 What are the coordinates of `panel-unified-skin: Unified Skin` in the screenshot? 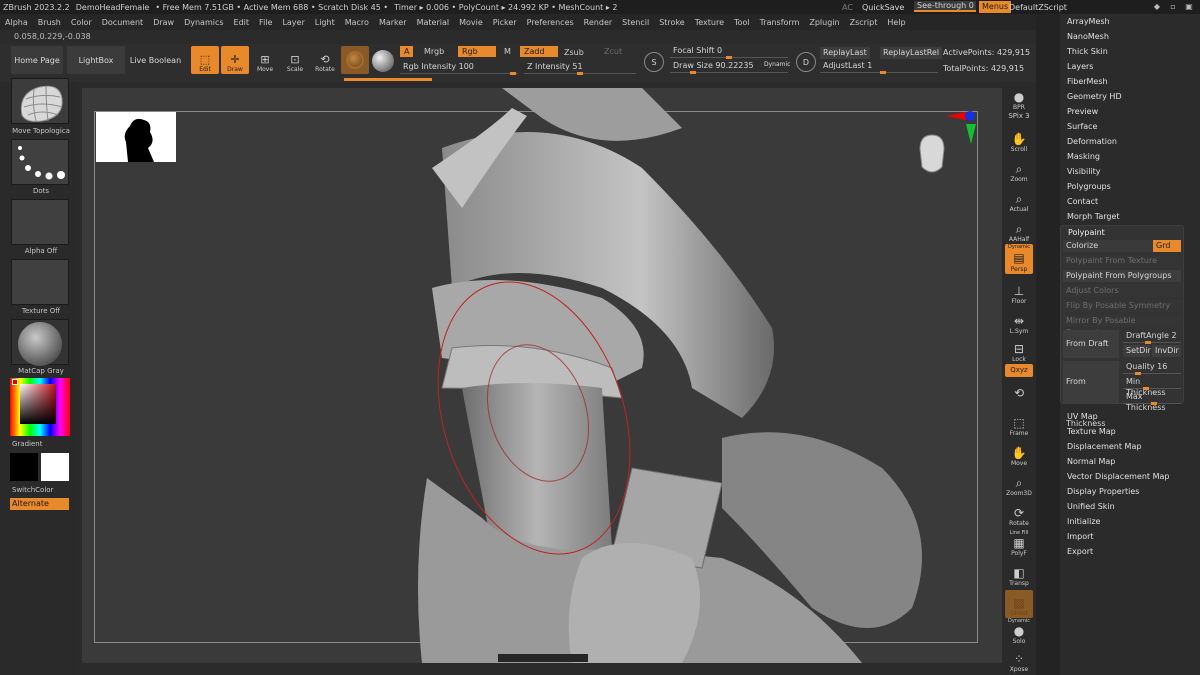 It's located at (1091, 506).